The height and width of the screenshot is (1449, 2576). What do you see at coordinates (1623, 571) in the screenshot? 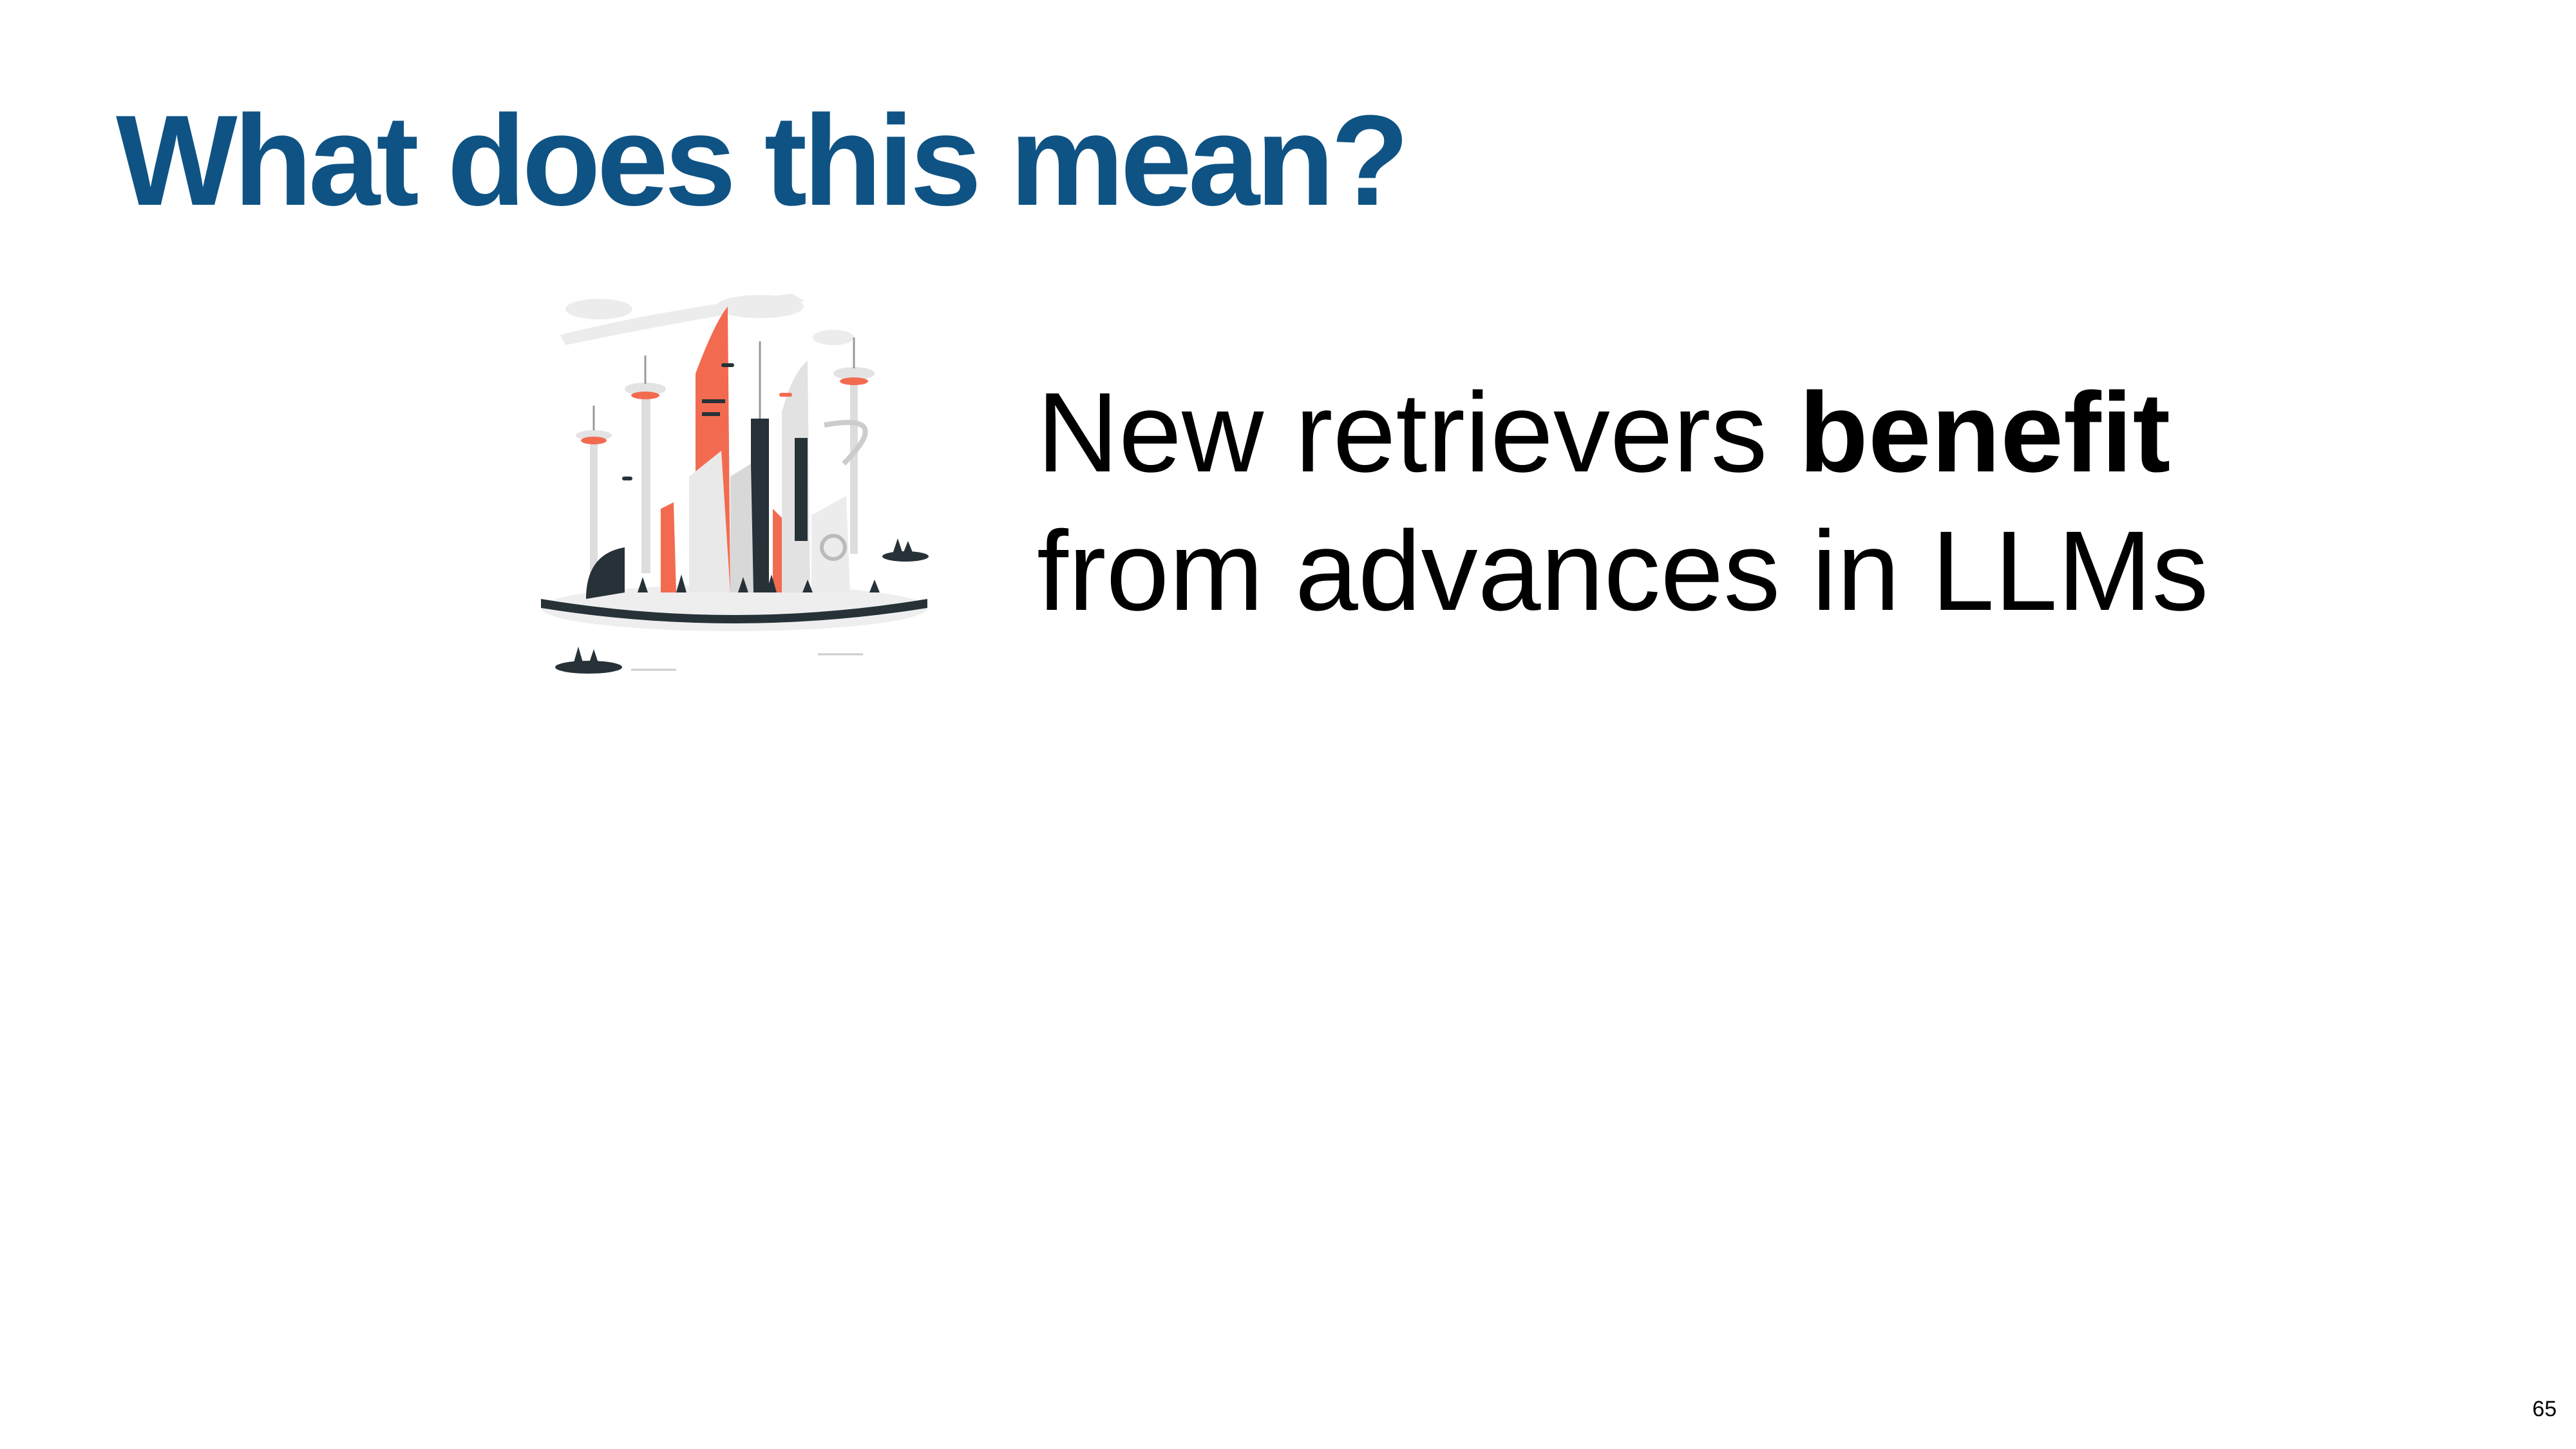
I see `key-message-line-2: from advances in LLMs` at bounding box center [1623, 571].